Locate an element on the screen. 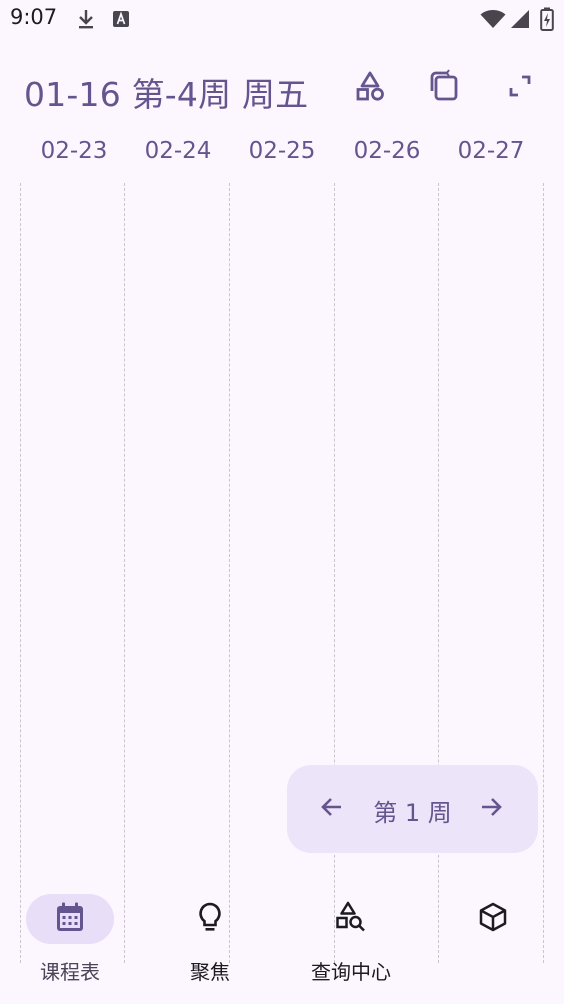  arrow-right-icon is located at coordinates (491, 809).